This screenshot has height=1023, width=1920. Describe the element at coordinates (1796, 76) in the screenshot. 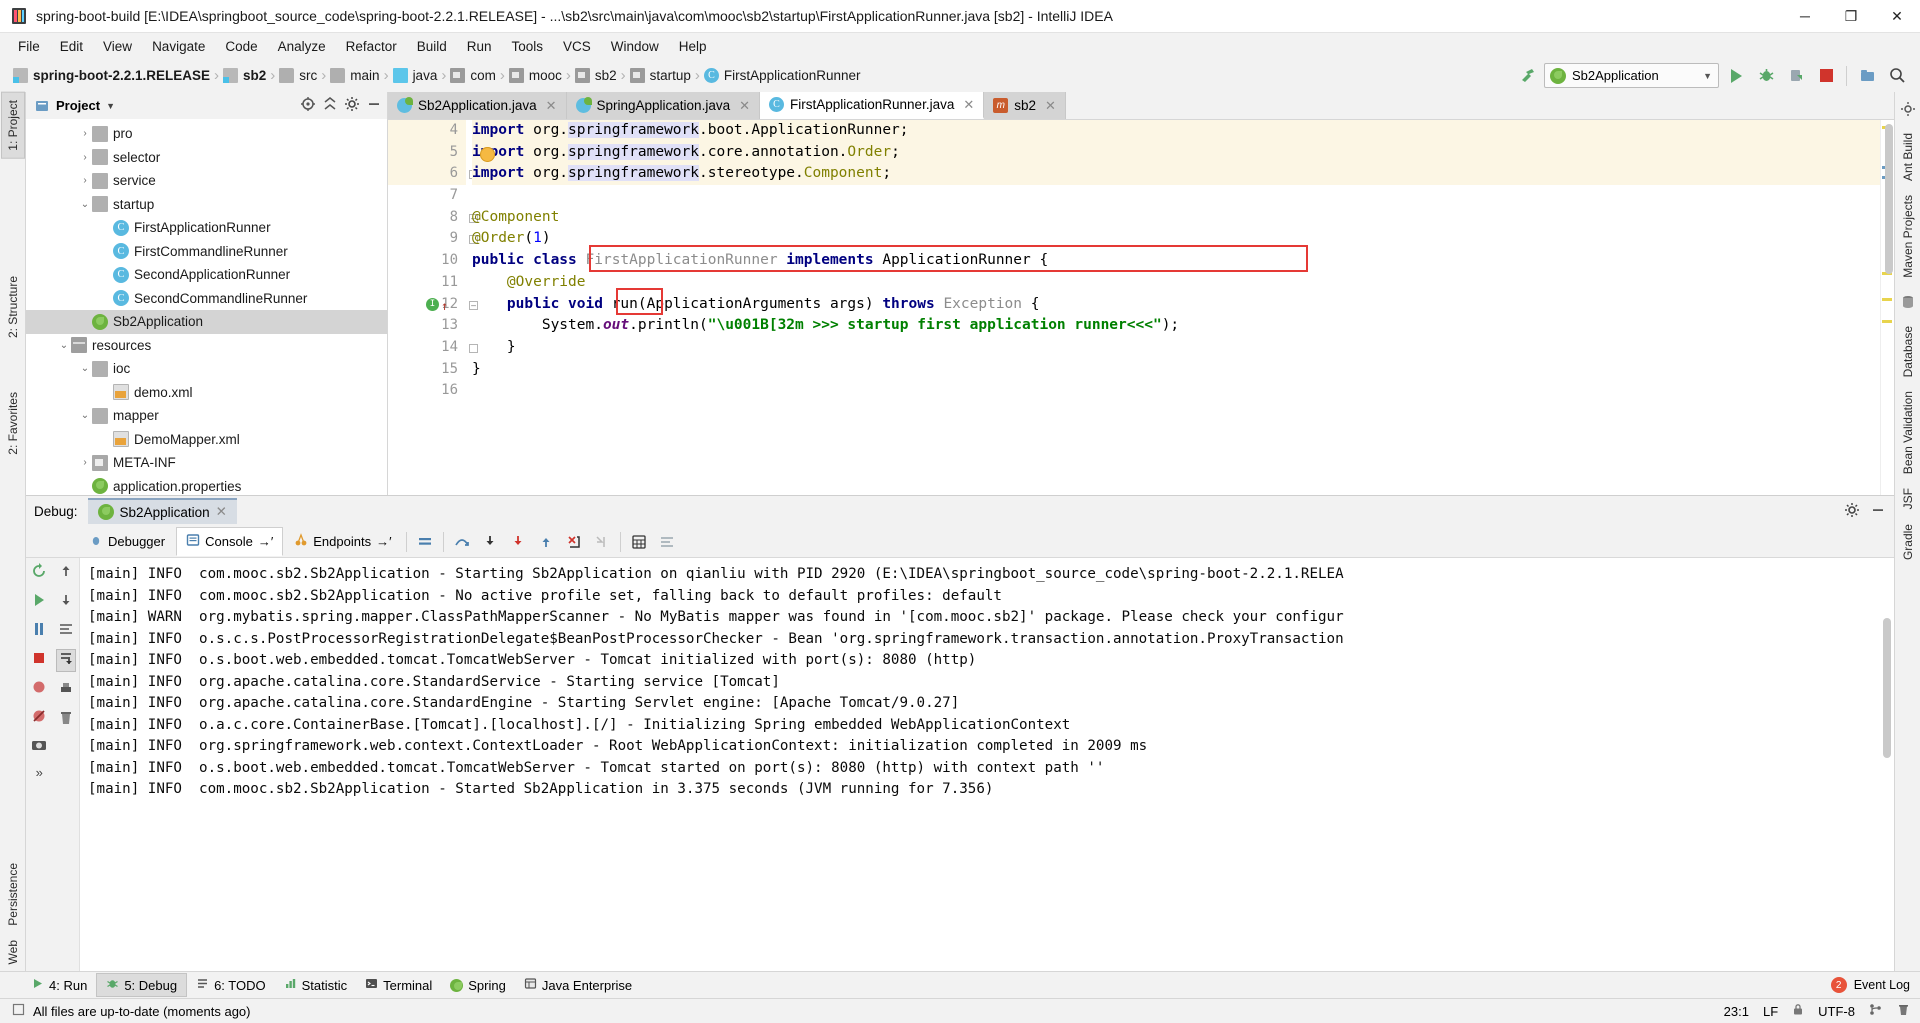

I see `run-with-coverage-button` at that location.